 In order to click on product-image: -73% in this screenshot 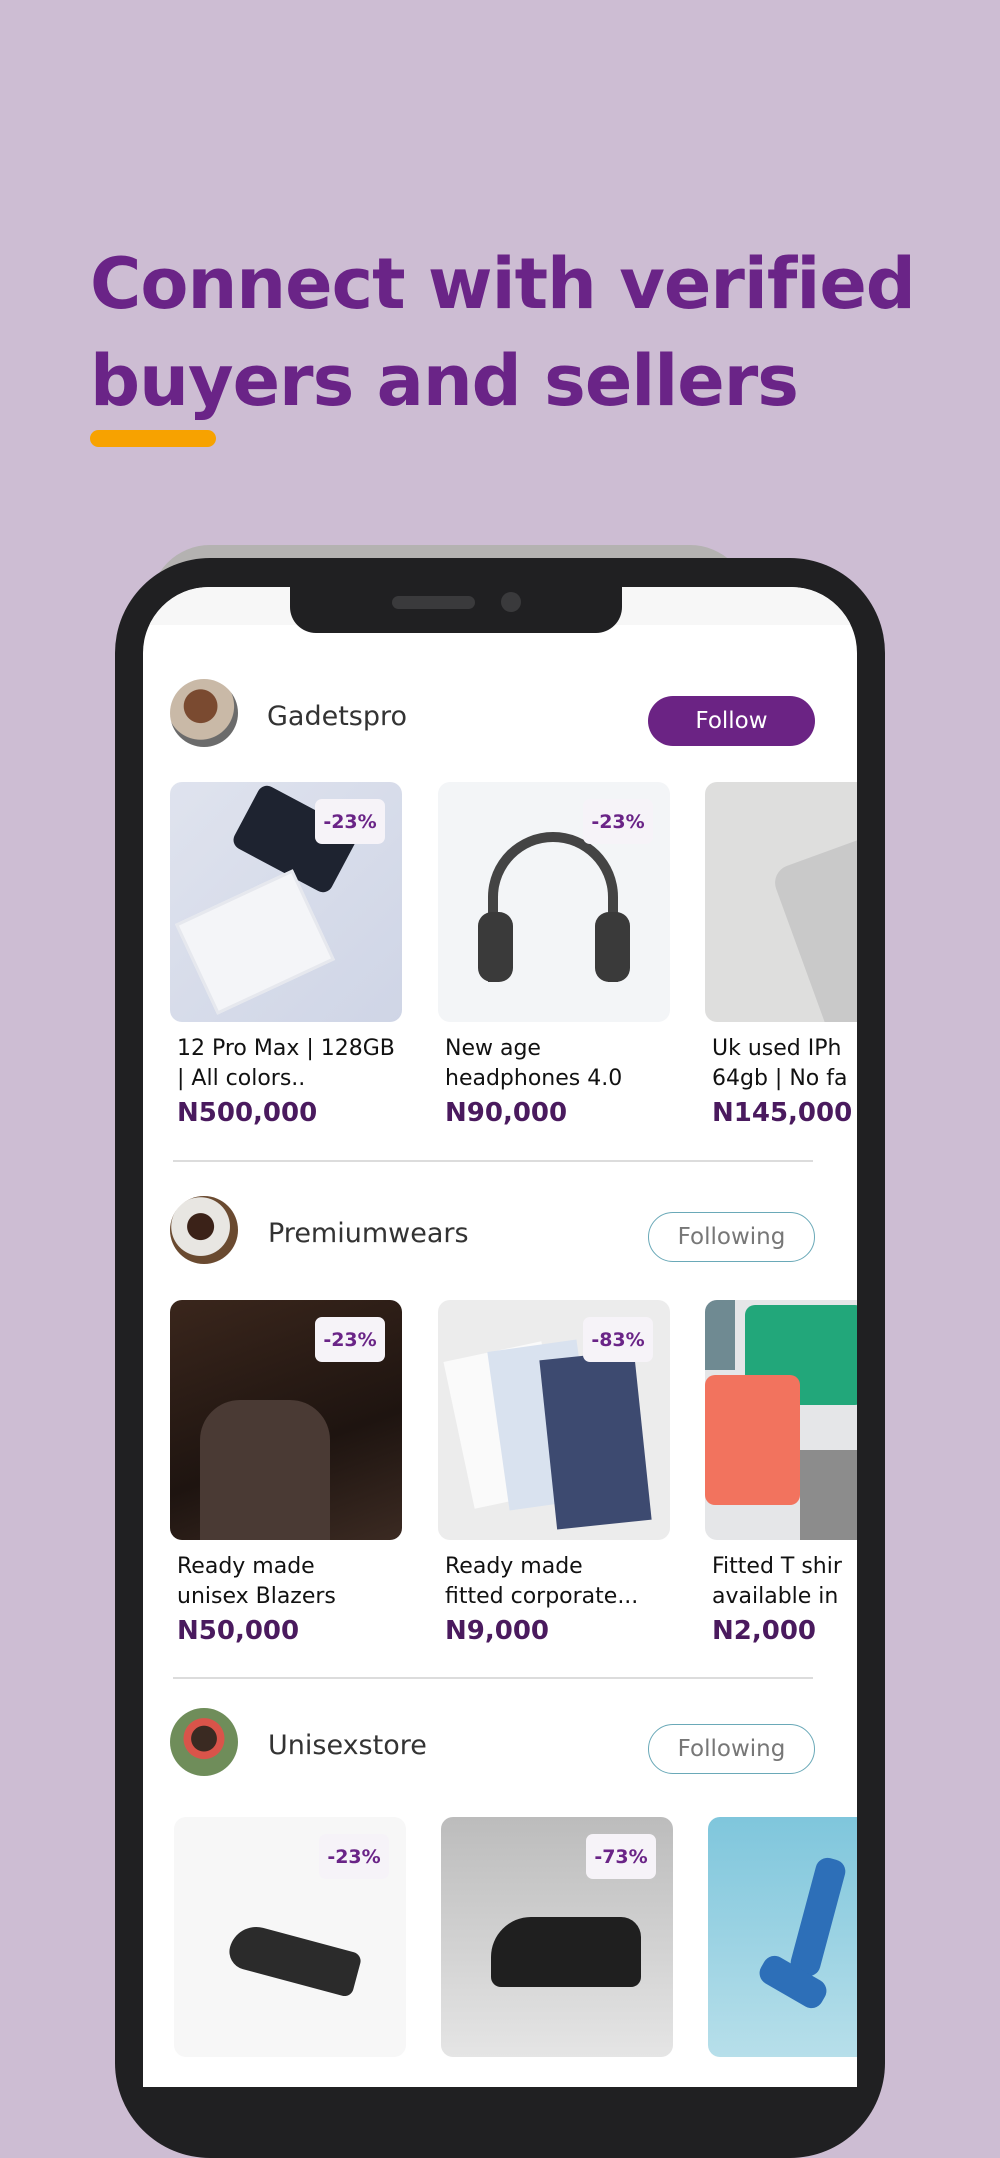, I will do `click(557, 1937)`.